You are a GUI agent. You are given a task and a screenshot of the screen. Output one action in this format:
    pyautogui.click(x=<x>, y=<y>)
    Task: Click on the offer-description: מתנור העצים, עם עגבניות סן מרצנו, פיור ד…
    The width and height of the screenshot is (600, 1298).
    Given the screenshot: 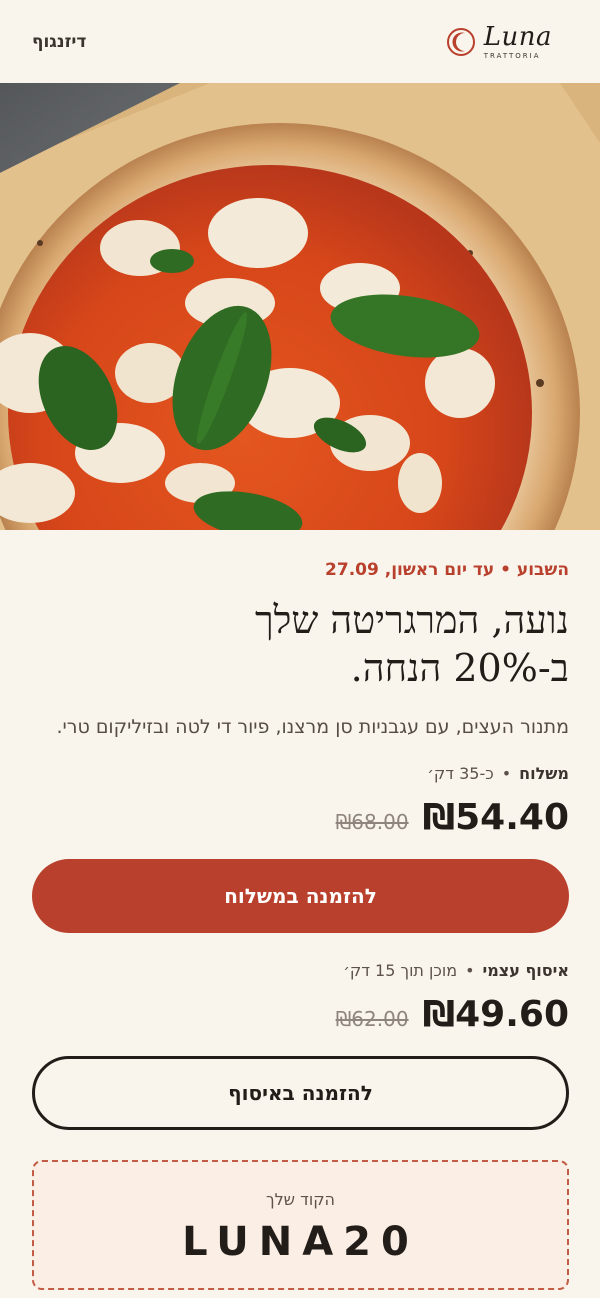 What is the action you would take?
    pyautogui.click(x=312, y=726)
    